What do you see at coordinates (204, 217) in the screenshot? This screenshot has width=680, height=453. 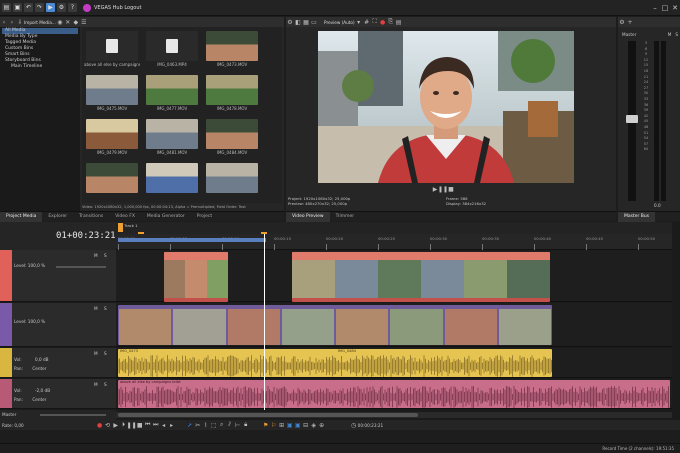 I see `tab-project-notes: Project` at bounding box center [204, 217].